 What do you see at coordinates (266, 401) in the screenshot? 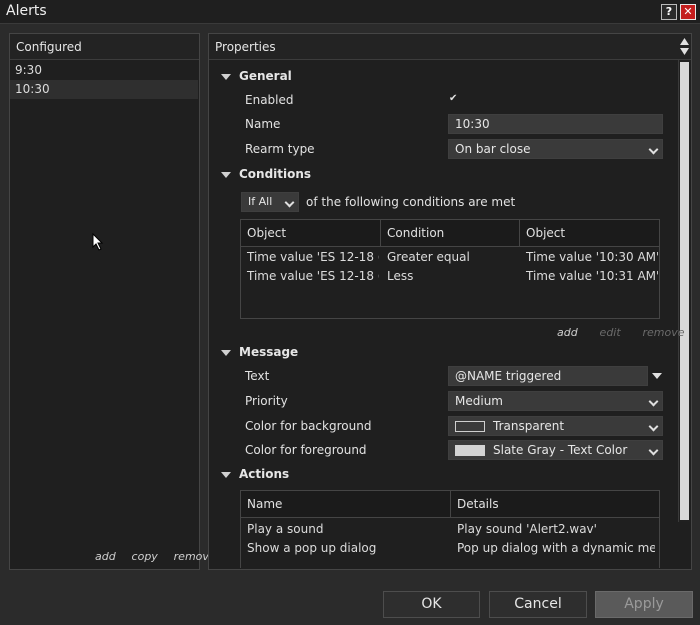
I see `priority-label: Priority` at bounding box center [266, 401].